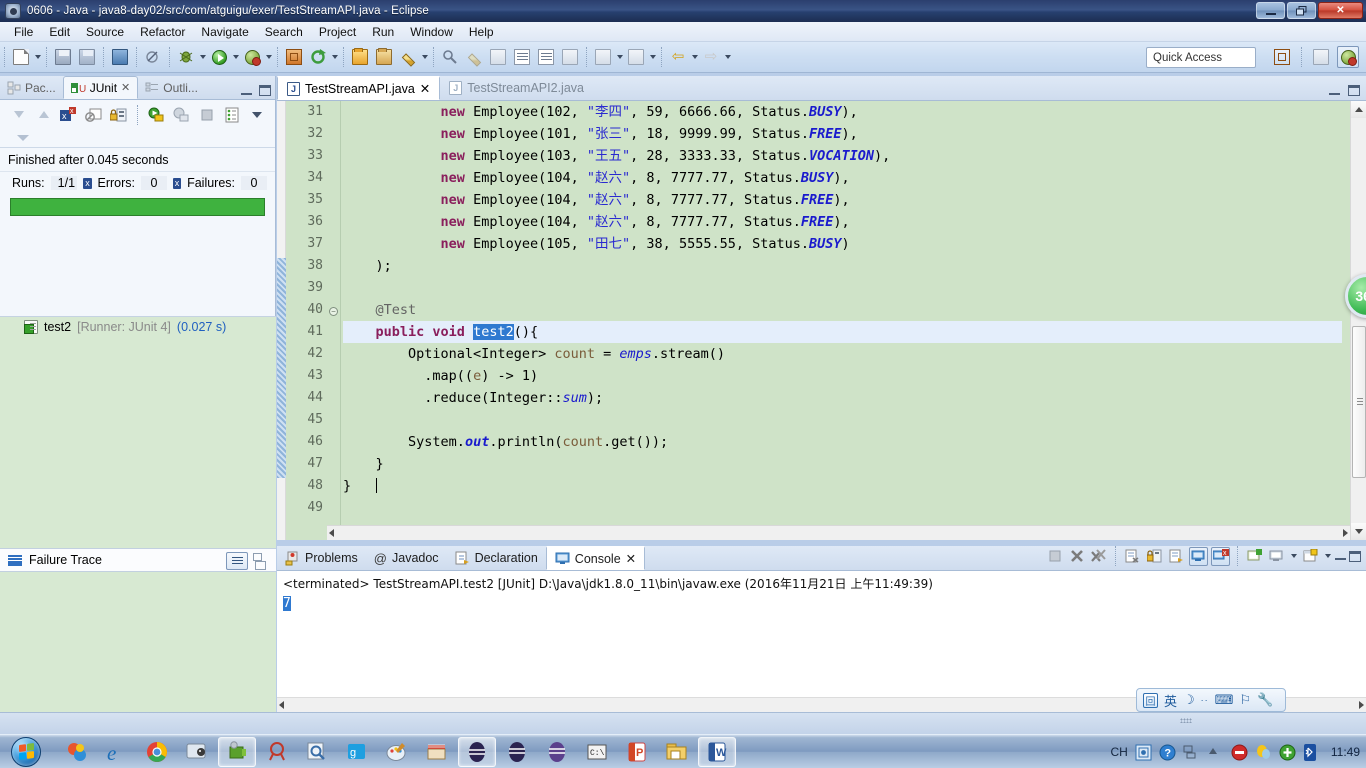 The image size is (1366, 768). I want to click on code-line: @Test, so click(842, 310).